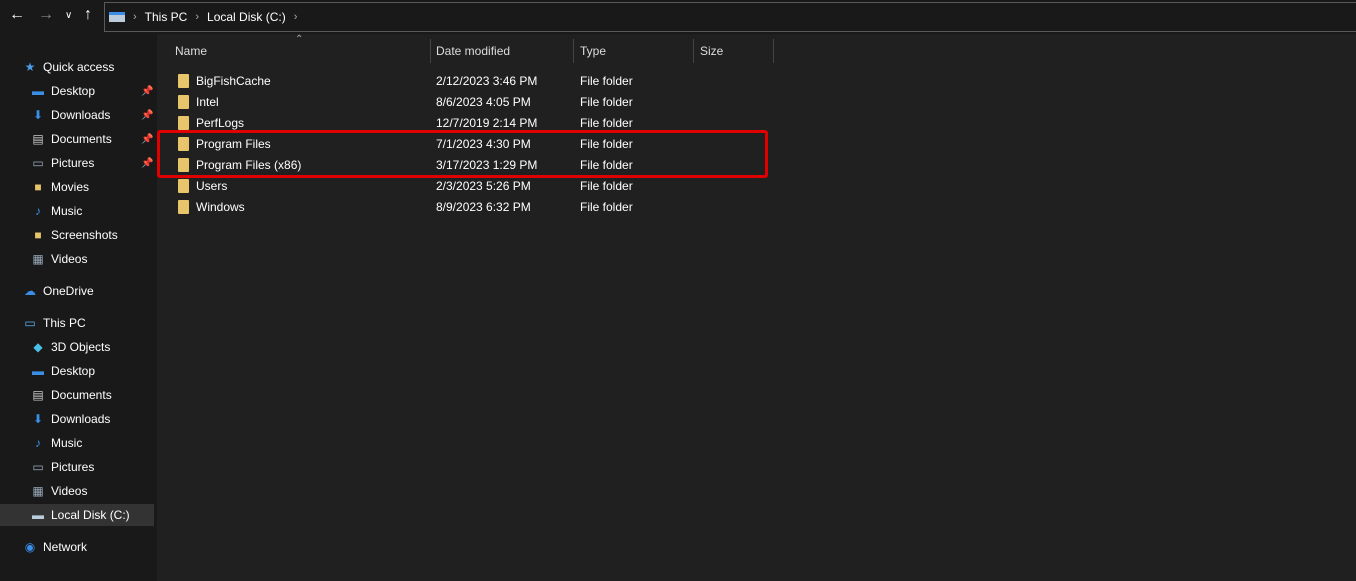 This screenshot has height=581, width=1356. I want to click on breadcrumb-this-pc: This PC, so click(166, 17).